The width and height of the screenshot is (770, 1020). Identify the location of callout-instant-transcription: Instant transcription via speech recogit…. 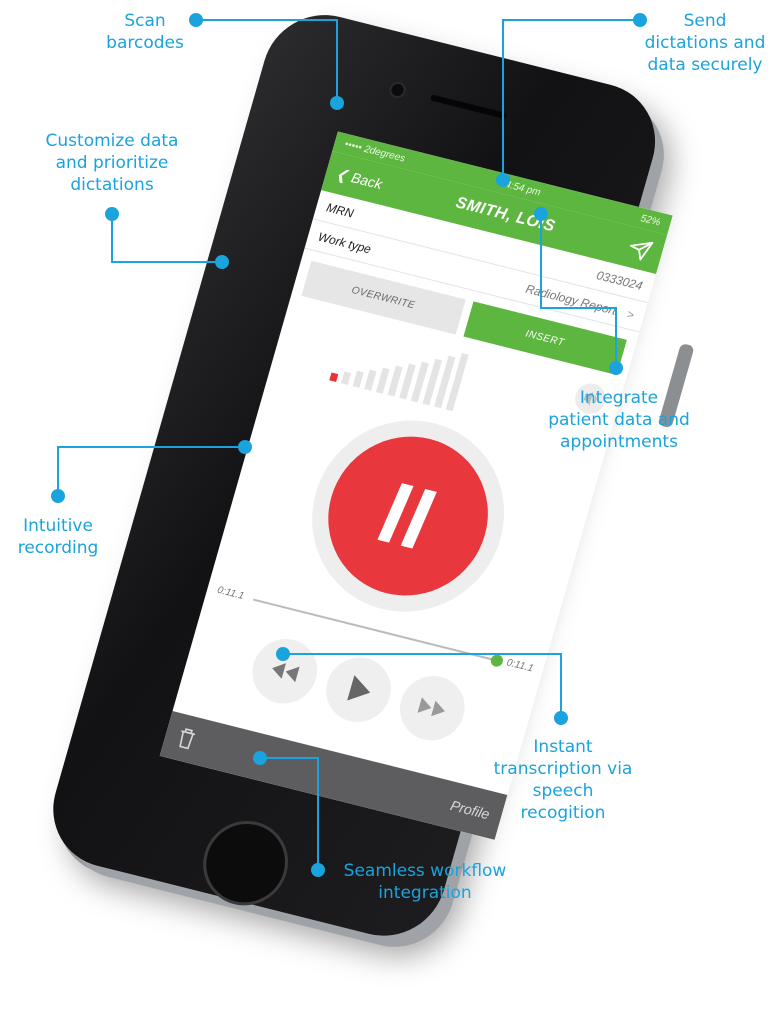
(563, 780).